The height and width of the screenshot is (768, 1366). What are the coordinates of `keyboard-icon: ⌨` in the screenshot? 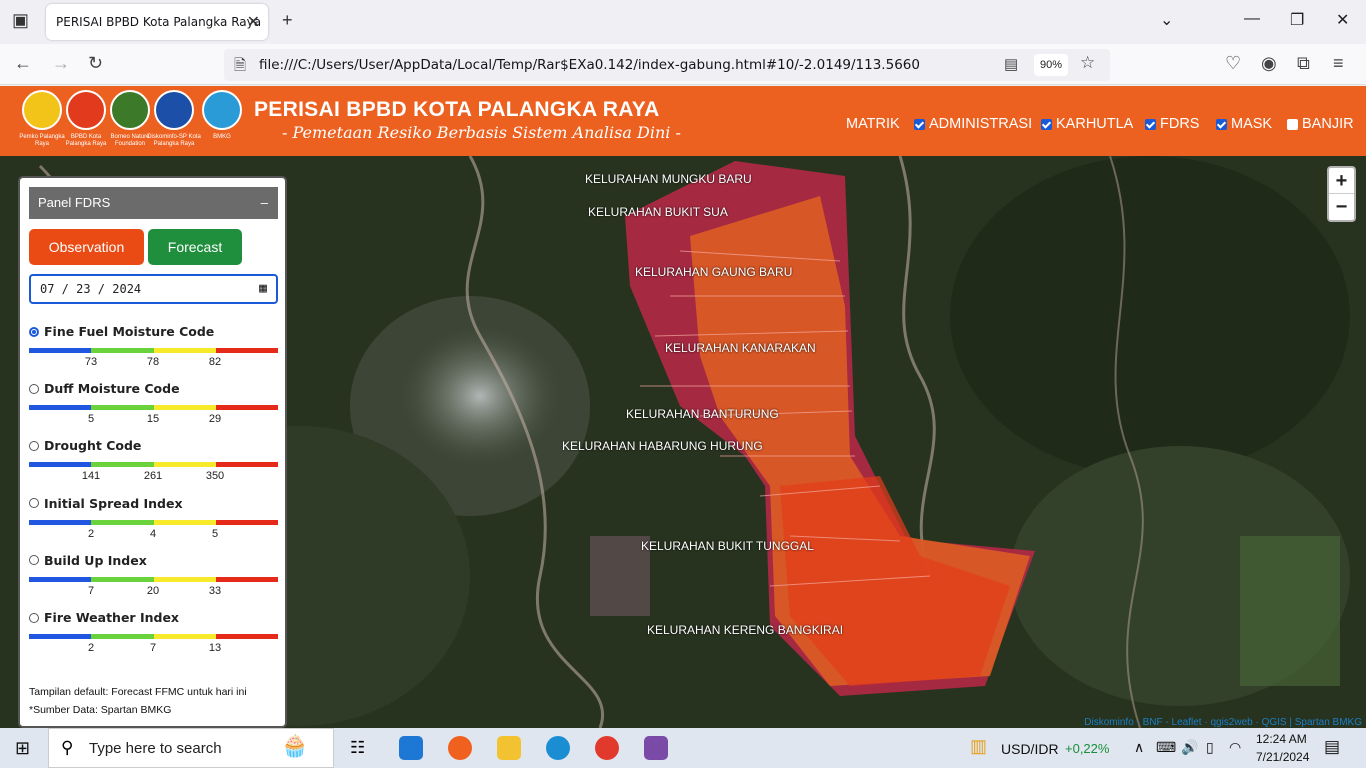 It's located at (1166, 747).